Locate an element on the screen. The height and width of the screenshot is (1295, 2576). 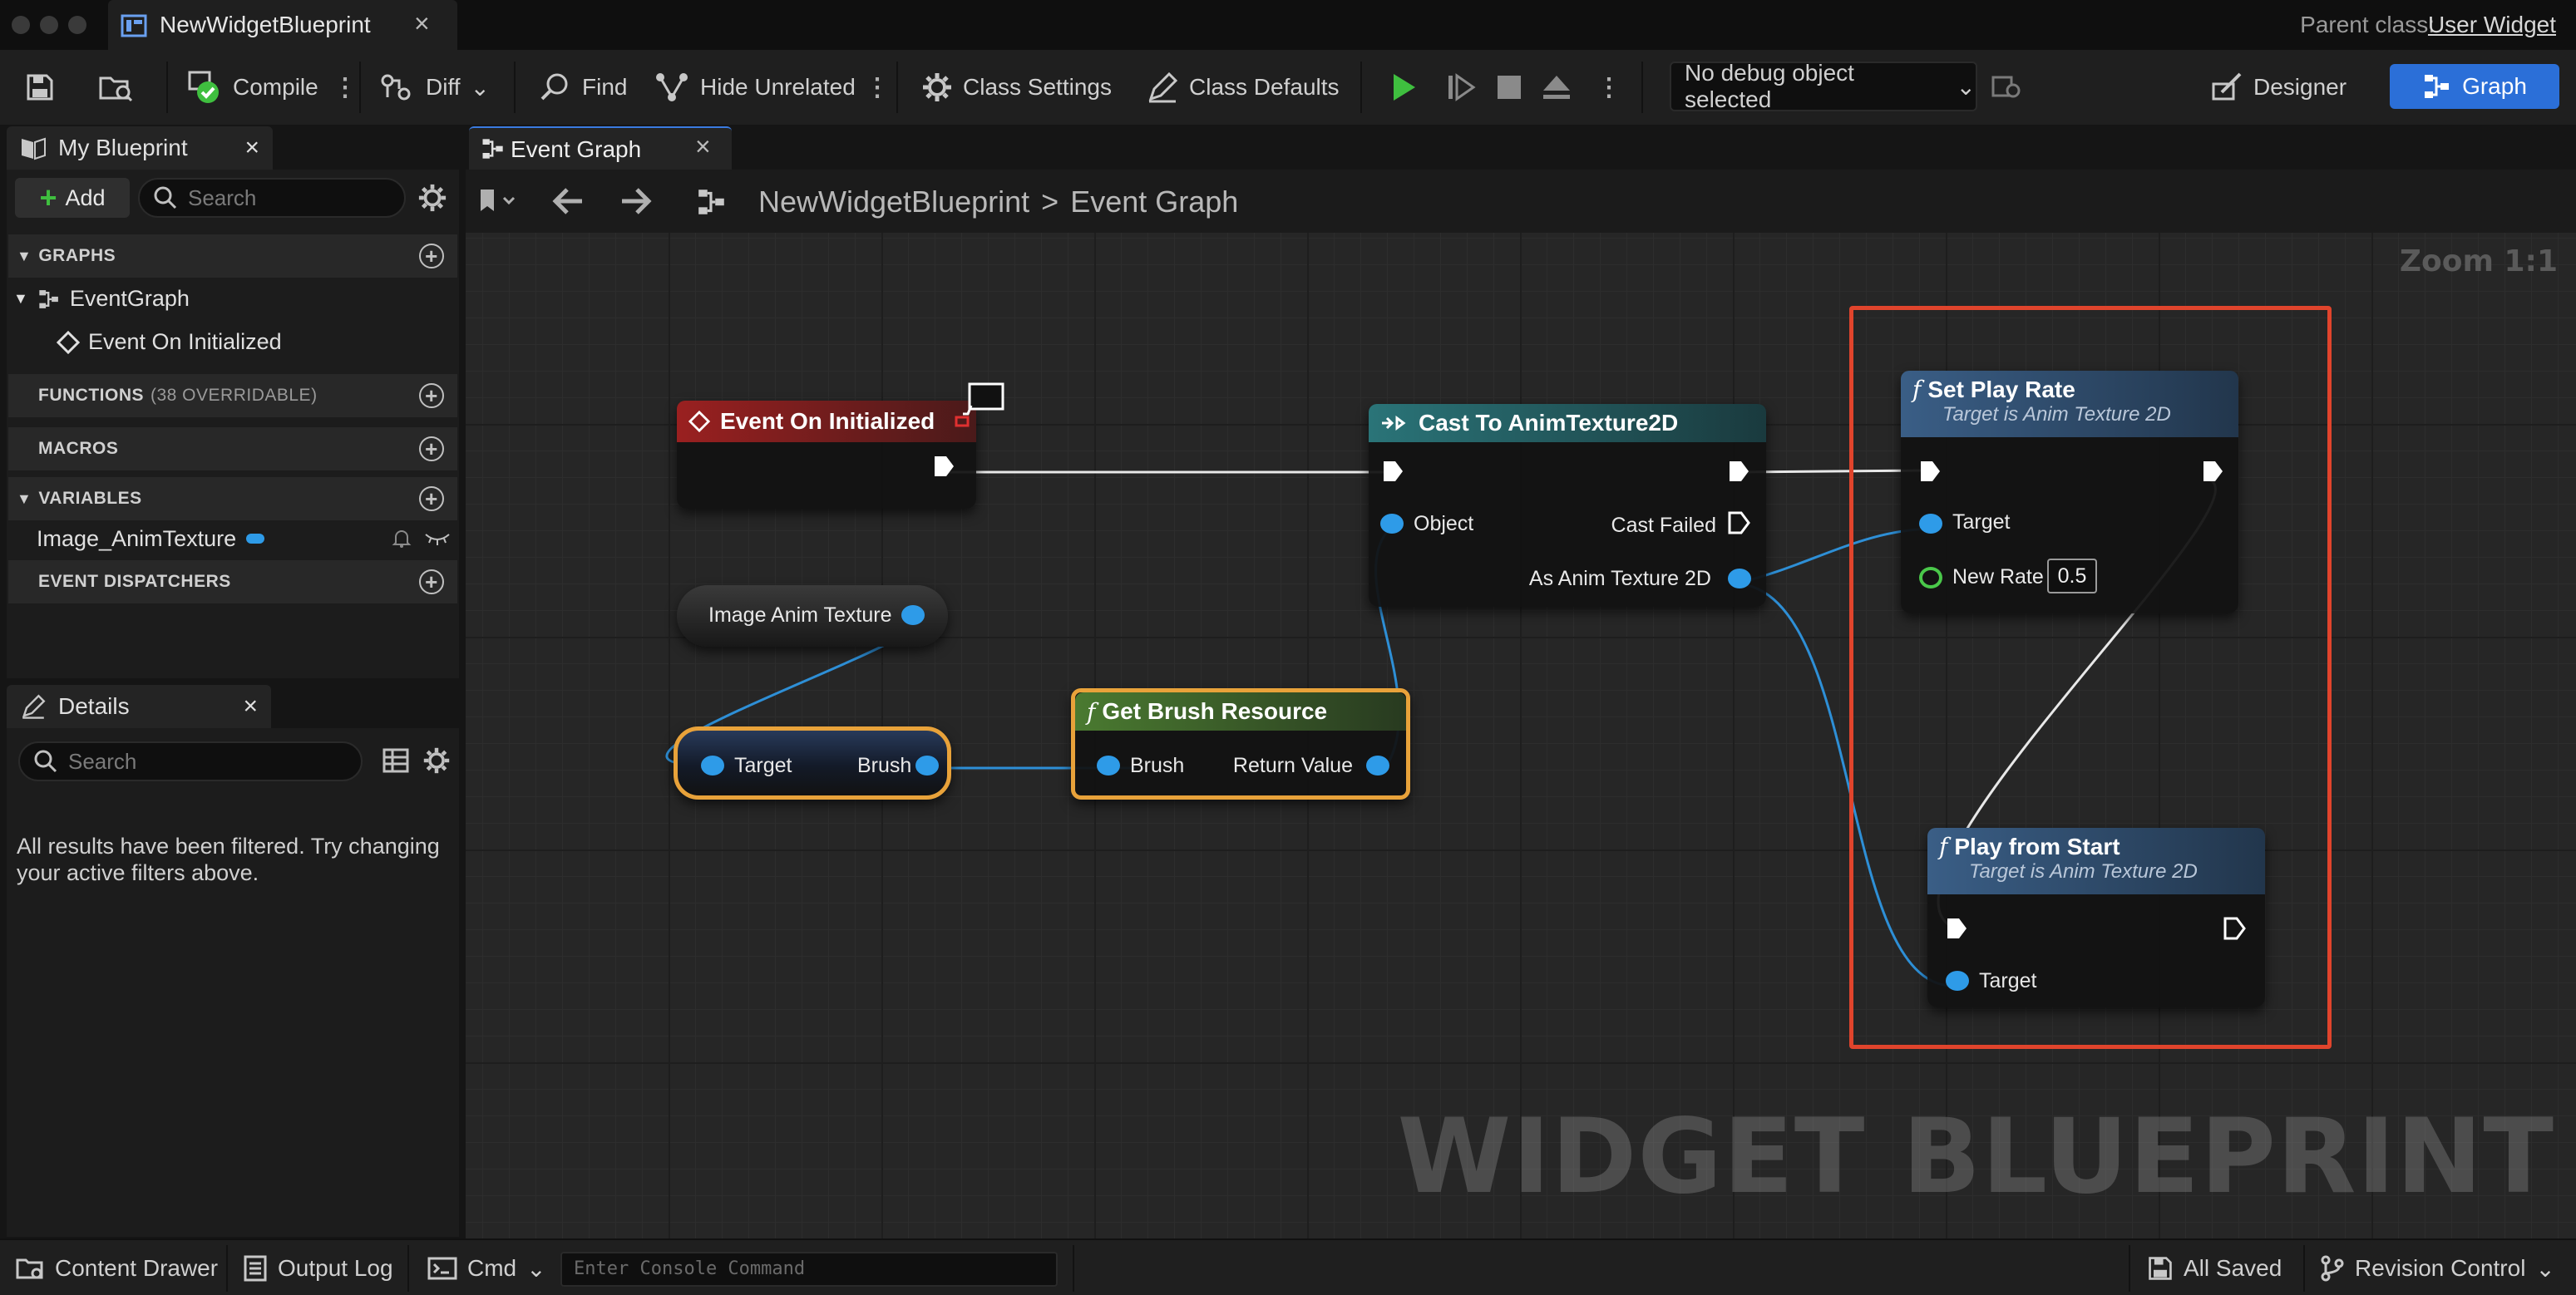
section-functions: FUNCTIONS (38 OVERRIDABLE) + is located at coordinates (232, 396).